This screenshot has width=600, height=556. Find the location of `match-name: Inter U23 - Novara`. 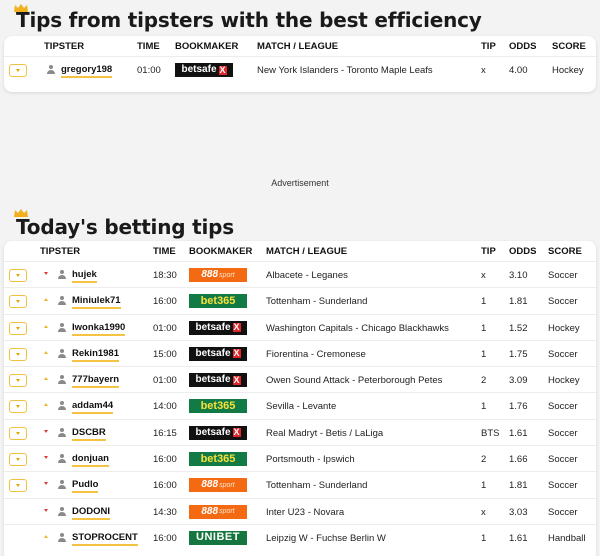

match-name: Inter U23 - Novara is located at coordinates (305, 512).